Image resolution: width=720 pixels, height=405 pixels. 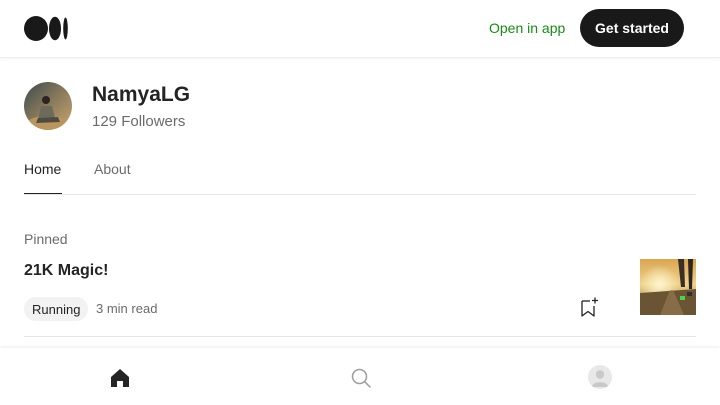 I want to click on get-started-button: Get started, so click(x=632, y=28).